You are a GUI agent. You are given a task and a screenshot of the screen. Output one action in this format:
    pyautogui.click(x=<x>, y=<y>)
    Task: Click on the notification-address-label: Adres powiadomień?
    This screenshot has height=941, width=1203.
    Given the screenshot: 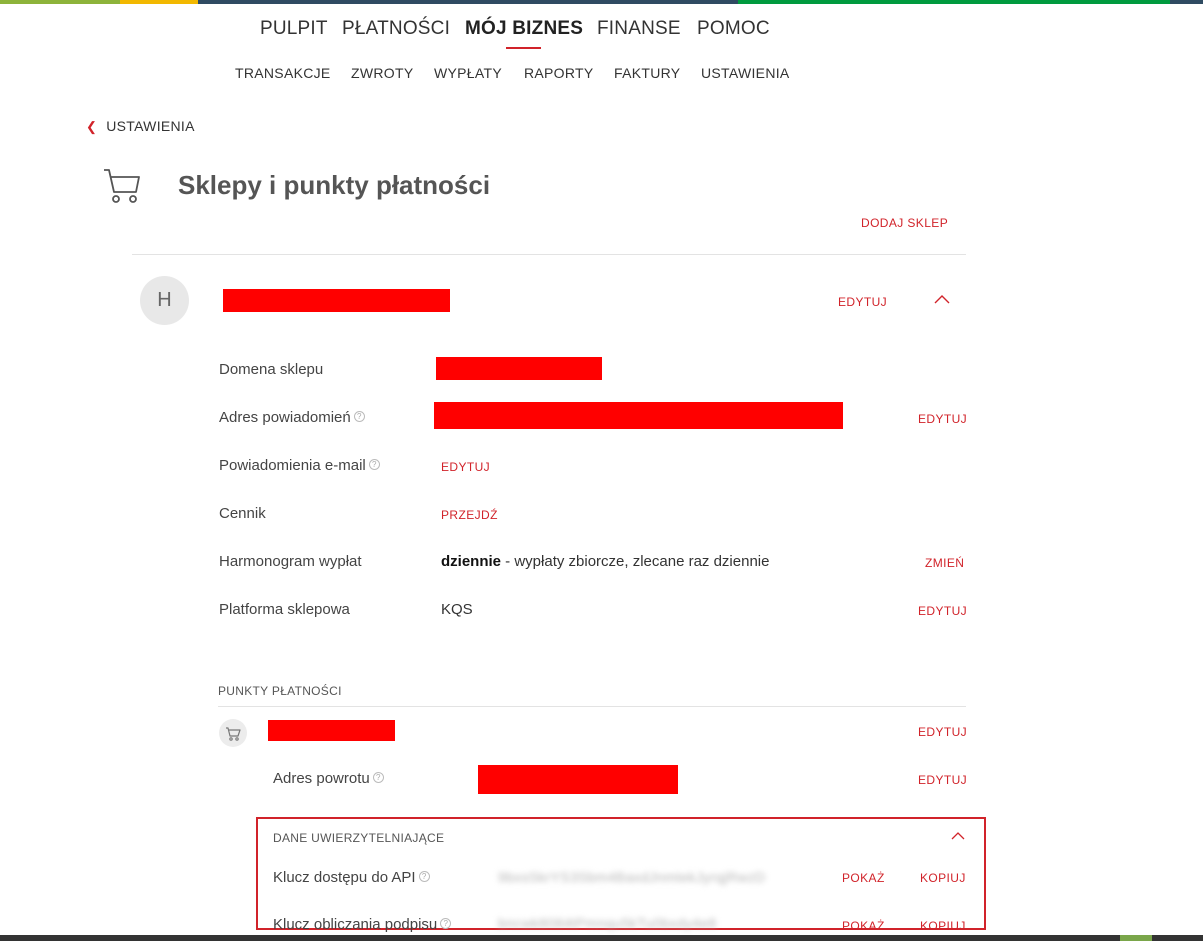 What is the action you would take?
    pyautogui.click(x=292, y=417)
    